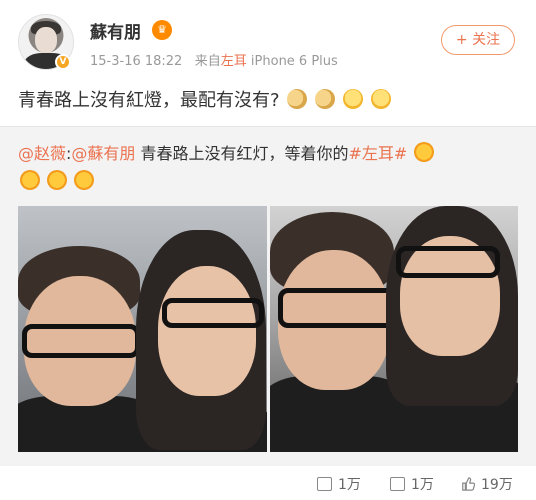 Image resolution: width=536 pixels, height=500 pixels. I want to click on post-meta: 15-3-16 18:22 来自左耳 iPhone 6 Plus, so click(214, 59).